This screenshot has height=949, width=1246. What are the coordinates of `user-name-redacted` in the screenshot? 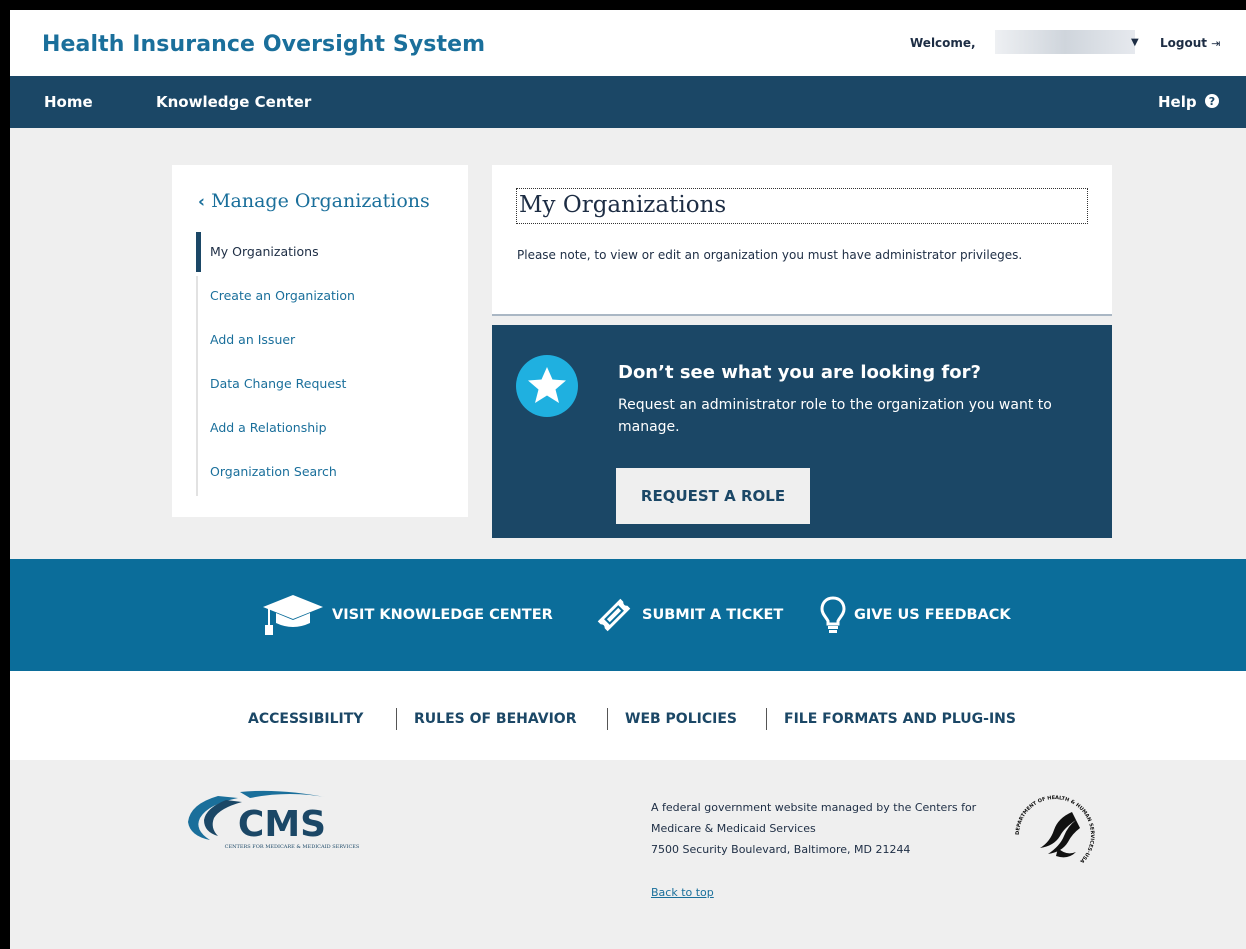 It's located at (1065, 42).